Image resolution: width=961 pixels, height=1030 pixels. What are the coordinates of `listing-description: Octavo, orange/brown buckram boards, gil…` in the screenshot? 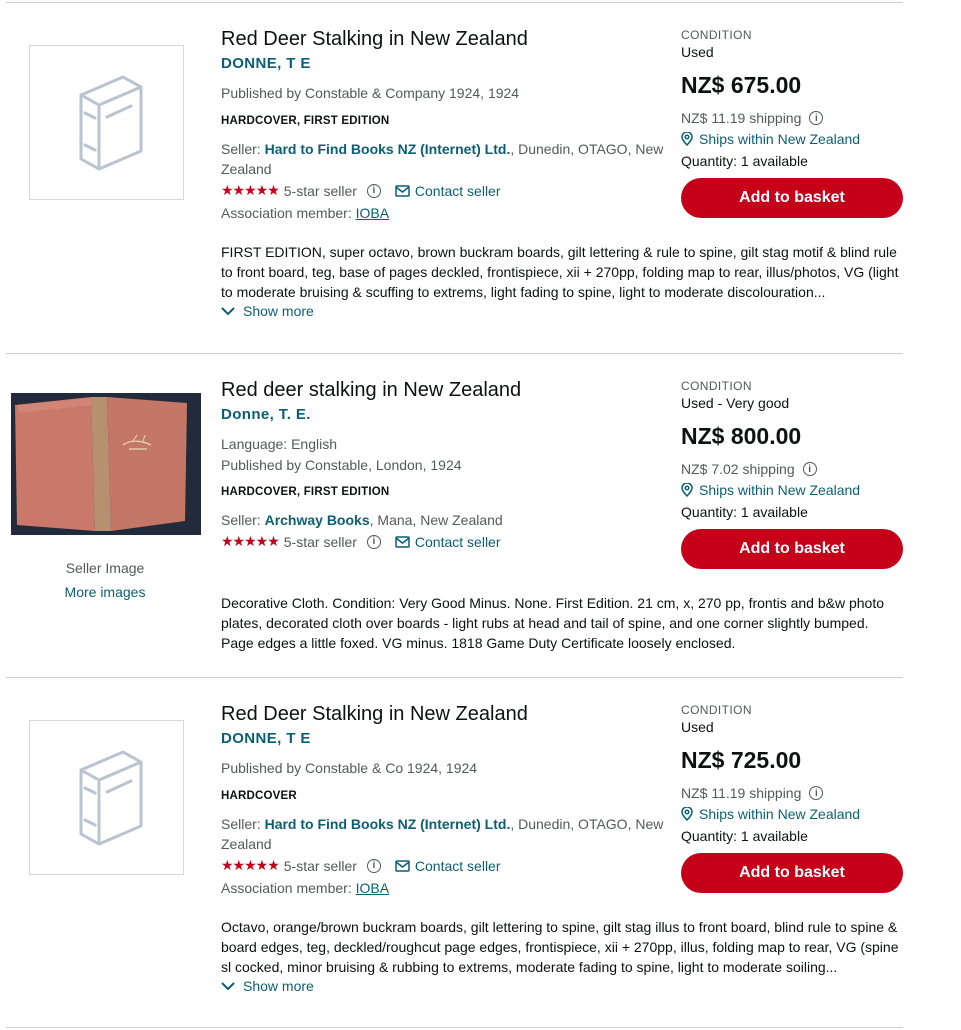 It's located at (563, 947).